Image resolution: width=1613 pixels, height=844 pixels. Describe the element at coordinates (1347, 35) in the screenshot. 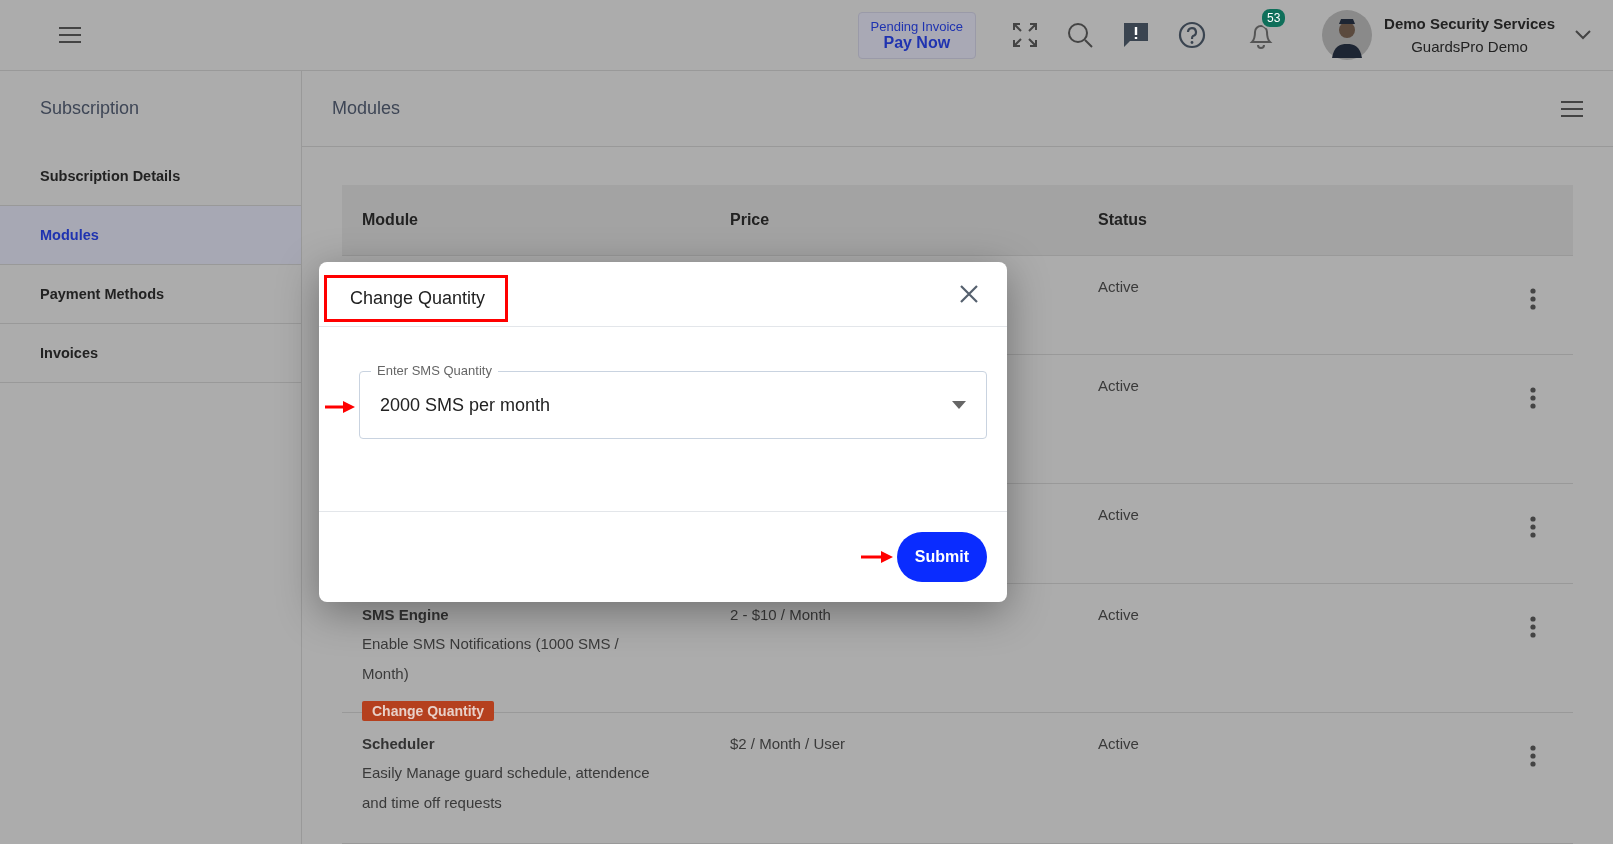

I see `avatar-icon` at that location.